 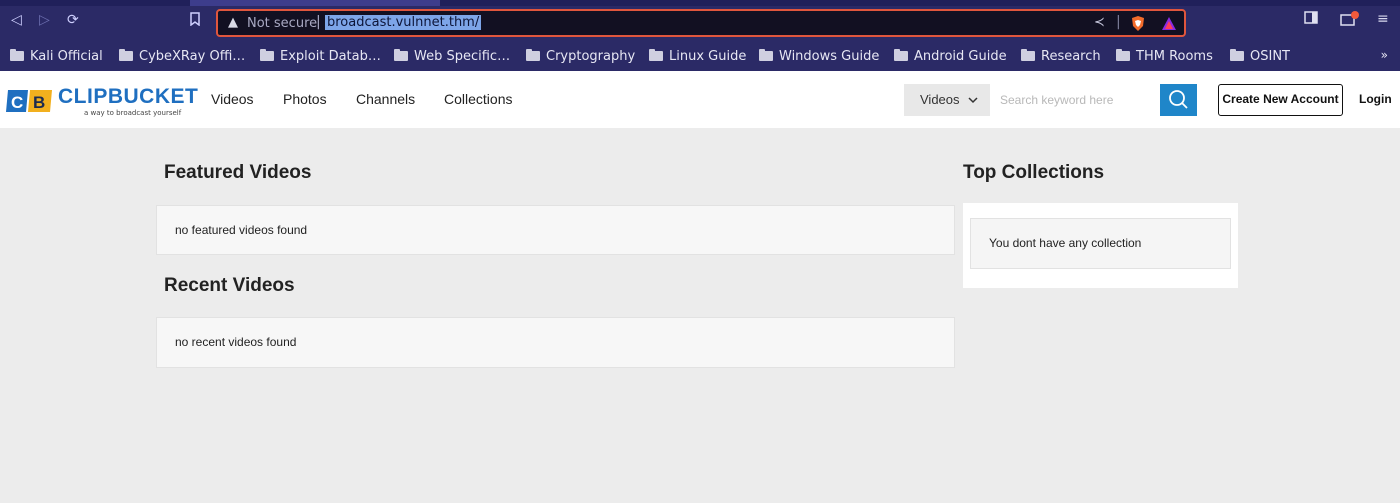 What do you see at coordinates (282, 23) in the screenshot?
I see `security-label: Not secure` at bounding box center [282, 23].